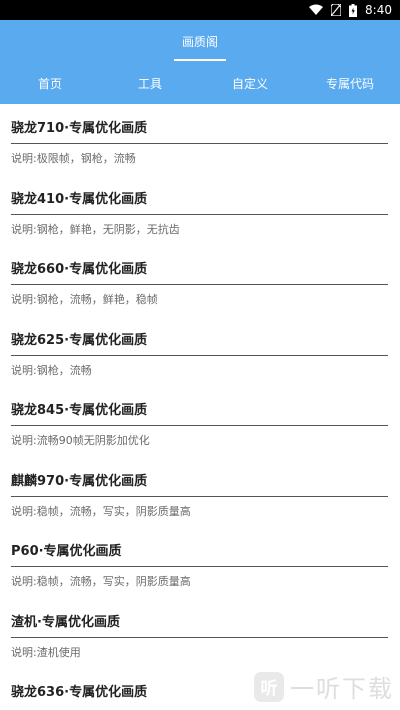  I want to click on status-time: 8:40, so click(378, 10).